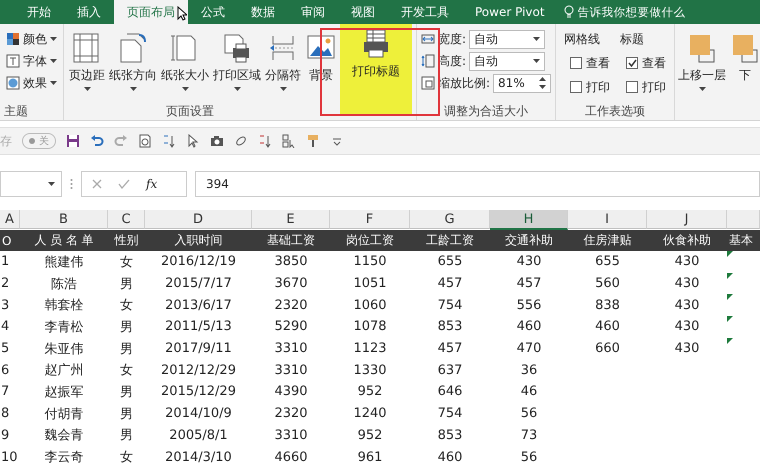 The image size is (760, 471). What do you see at coordinates (265, 141) in the screenshot?
I see `sort-descending-icon` at bounding box center [265, 141].